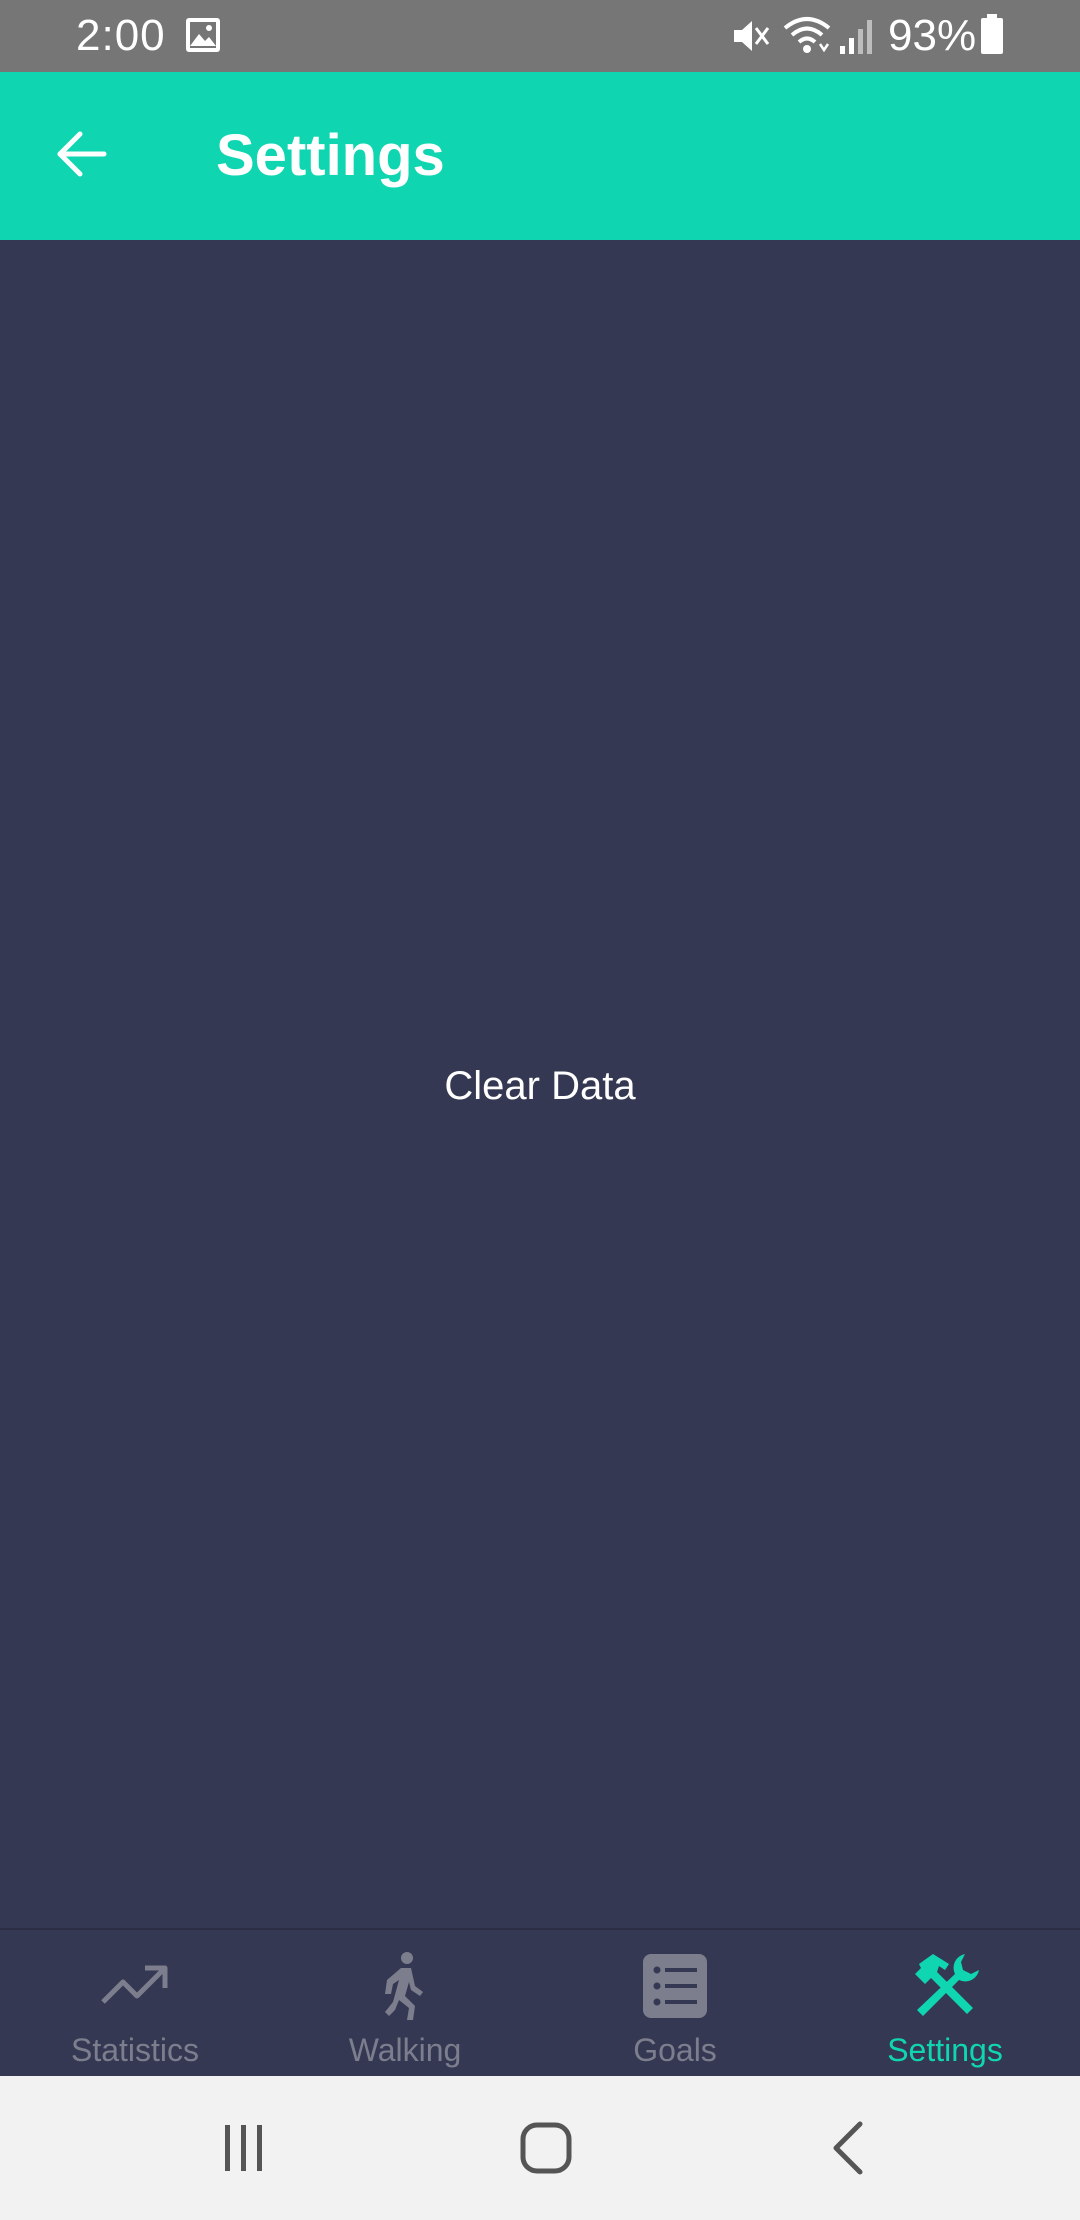 This screenshot has height=2220, width=1080. I want to click on battery-icon, so click(992, 34).